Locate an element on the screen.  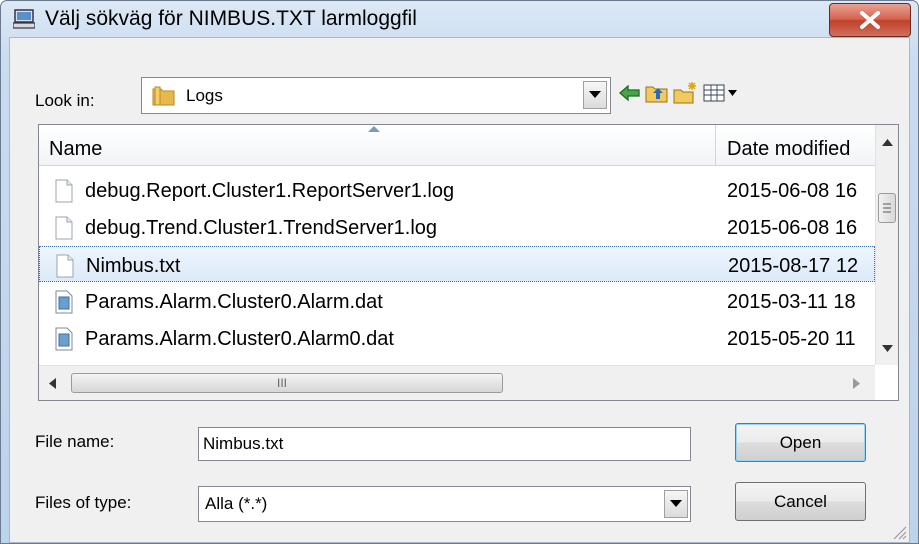
grip-icon is located at coordinates (887, 208).